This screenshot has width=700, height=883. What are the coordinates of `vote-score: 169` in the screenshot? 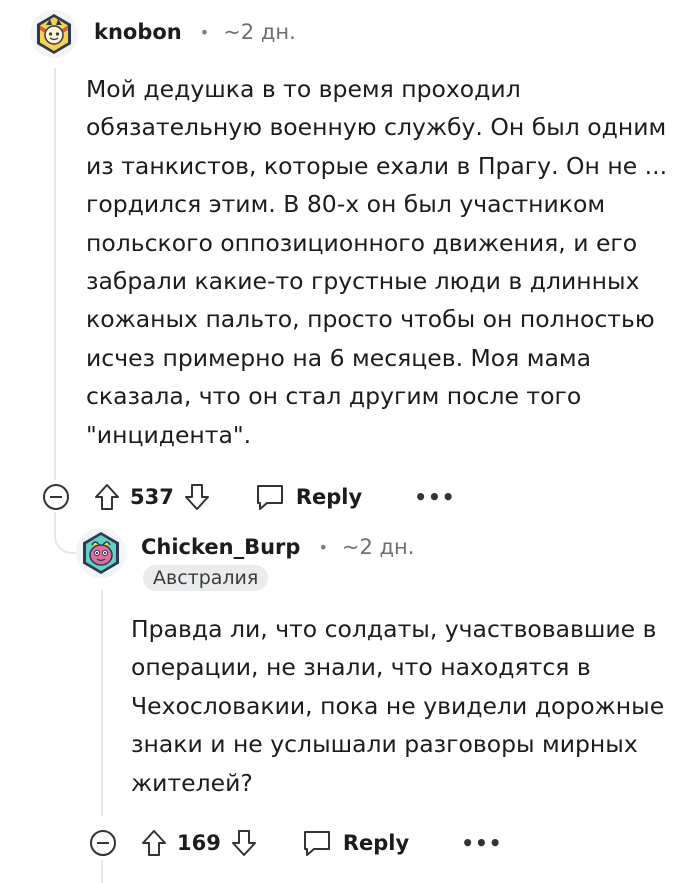 It's located at (199, 843).